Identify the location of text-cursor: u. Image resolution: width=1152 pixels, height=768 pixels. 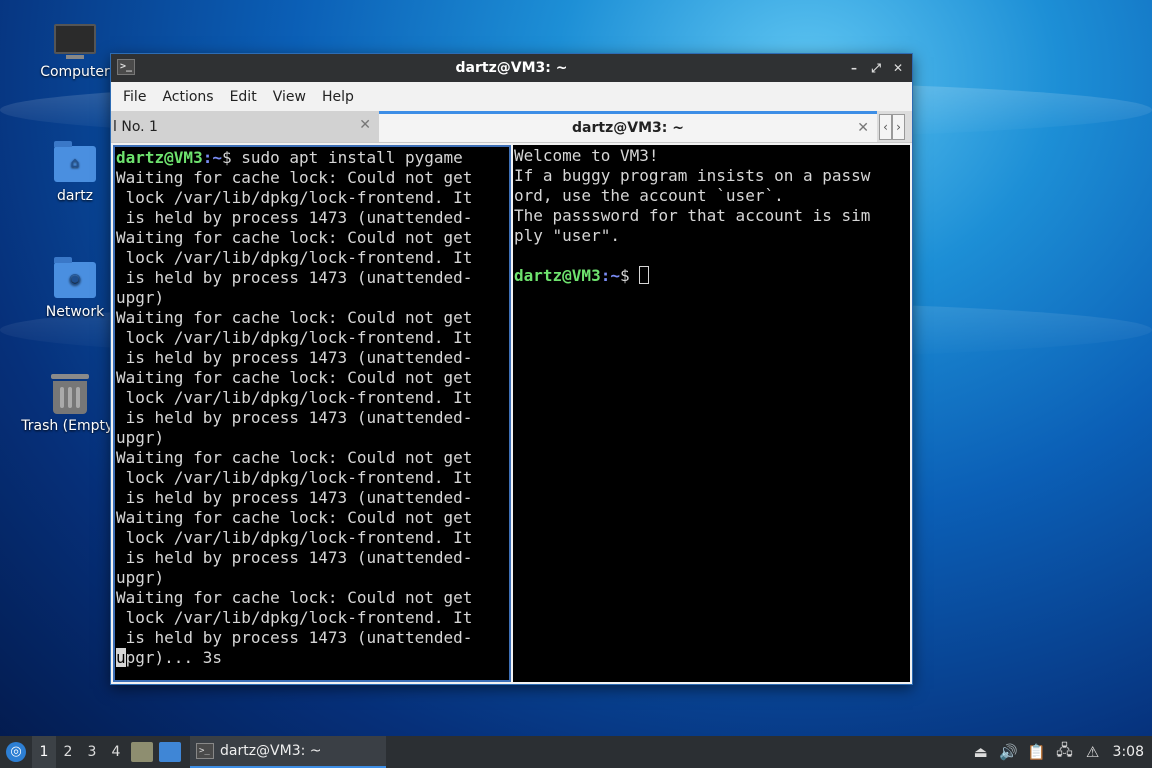
(121, 657).